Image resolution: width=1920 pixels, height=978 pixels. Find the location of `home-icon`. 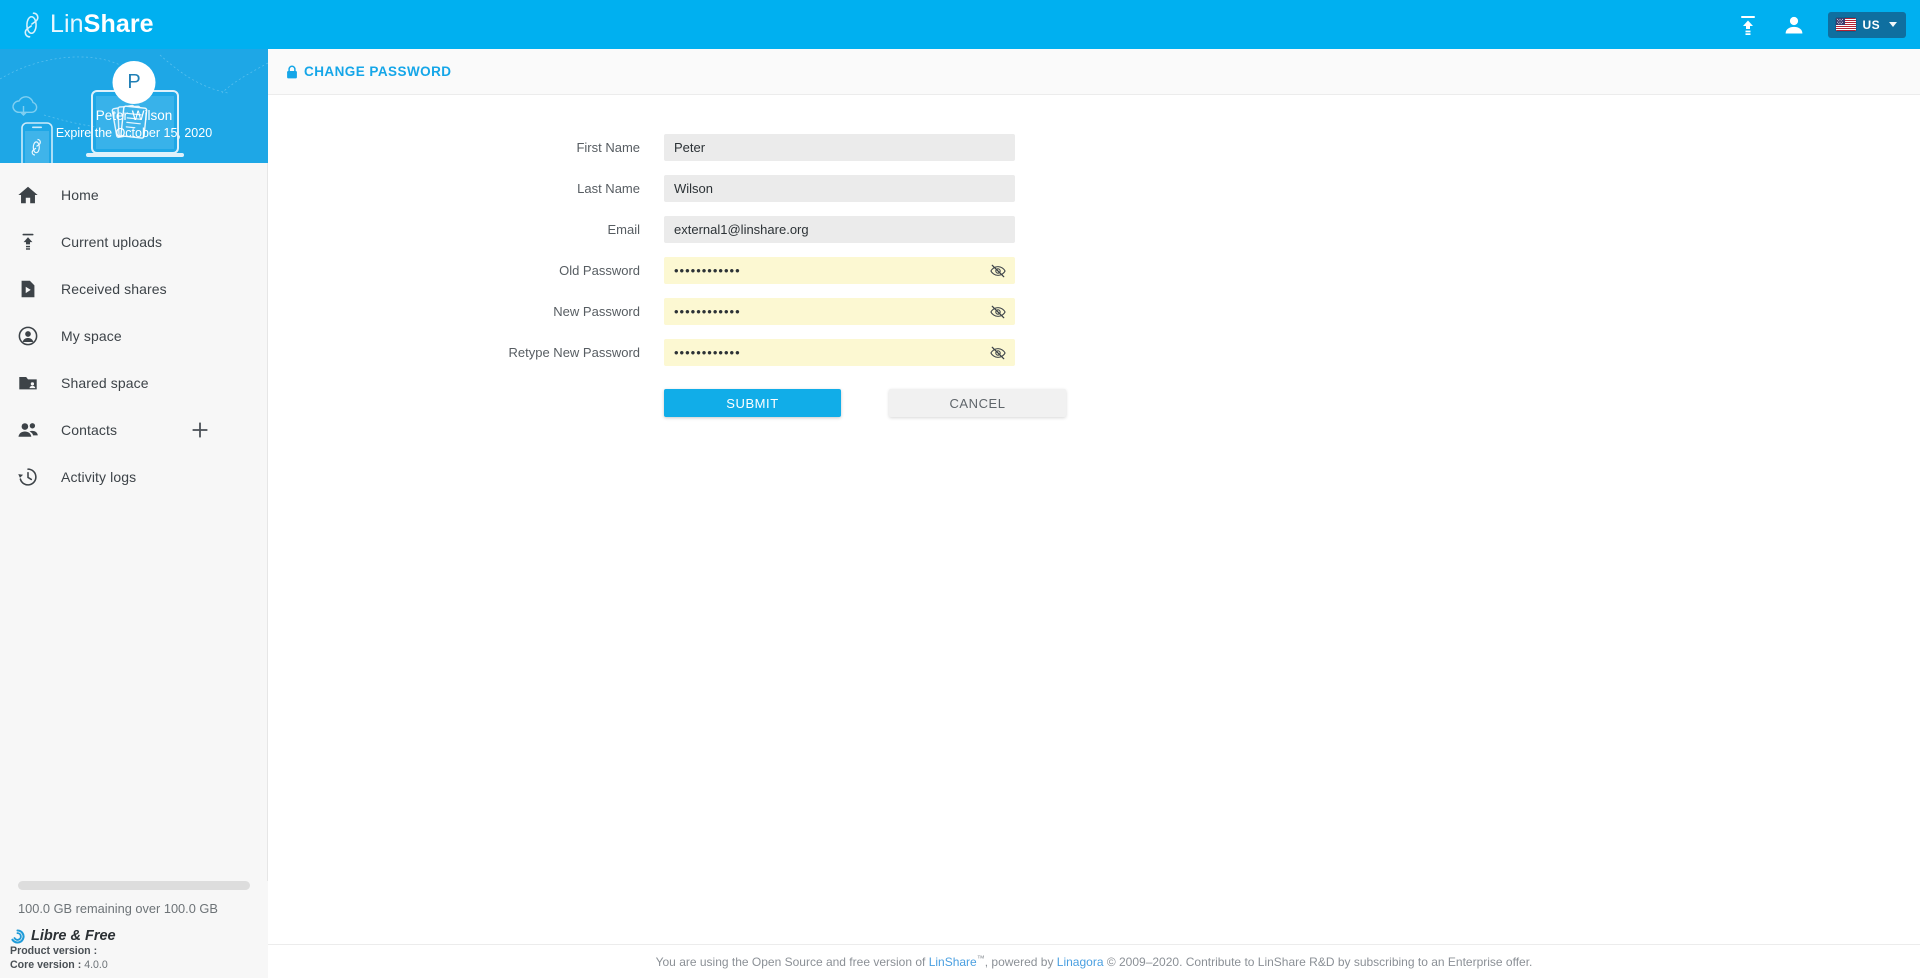

home-icon is located at coordinates (28, 194).